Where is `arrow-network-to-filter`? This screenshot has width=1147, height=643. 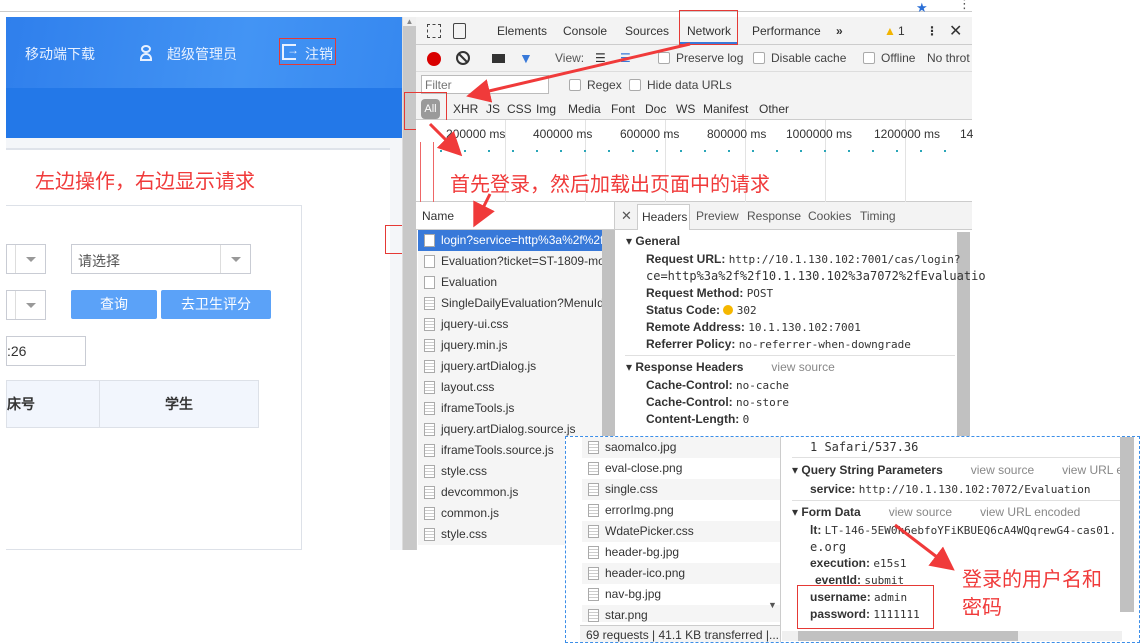
arrow-network-to-filter is located at coordinates (578, 72).